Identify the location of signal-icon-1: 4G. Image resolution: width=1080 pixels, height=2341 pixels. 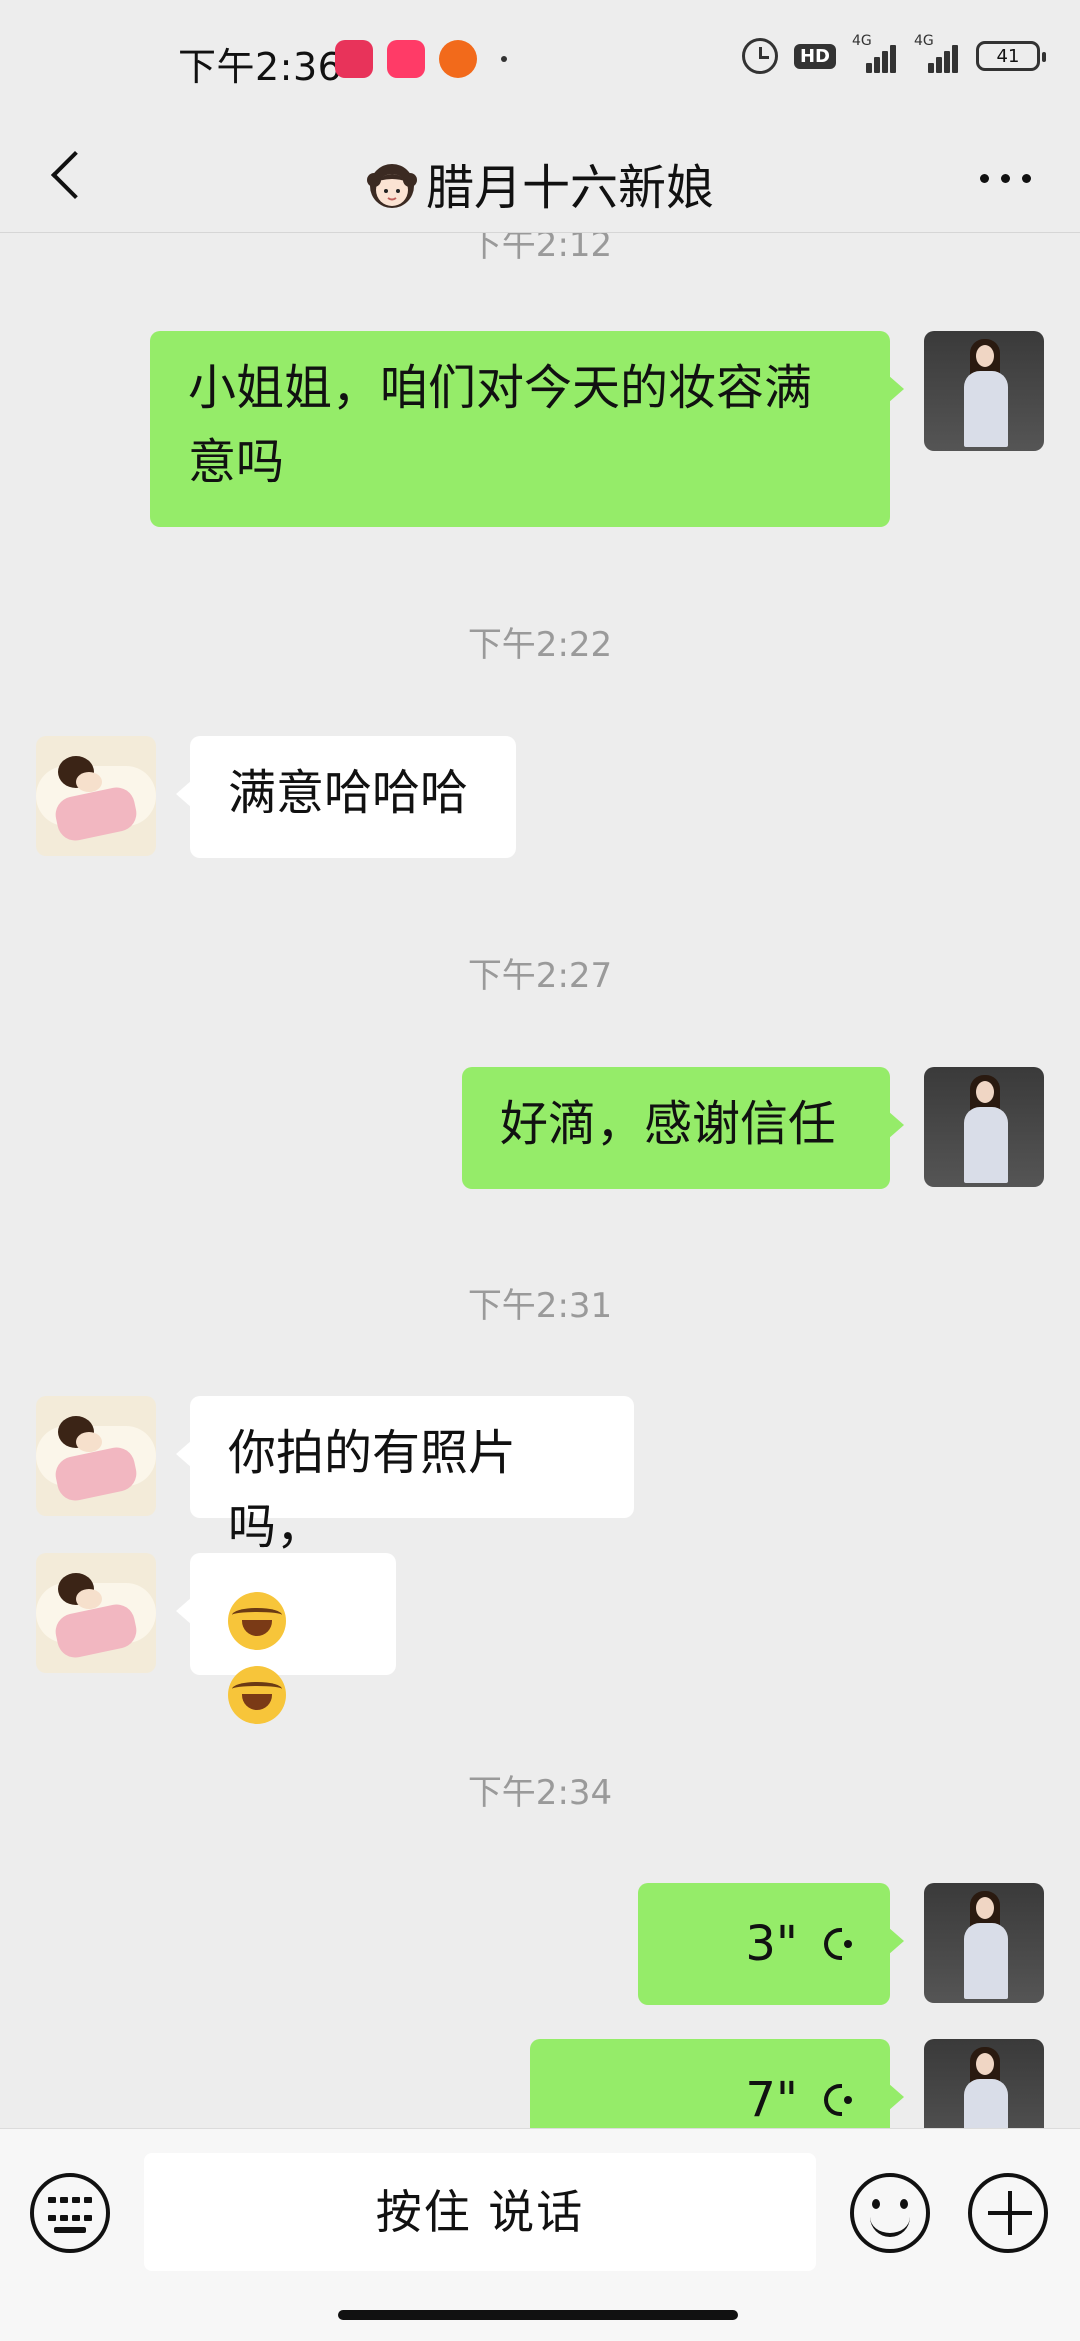
(875, 53).